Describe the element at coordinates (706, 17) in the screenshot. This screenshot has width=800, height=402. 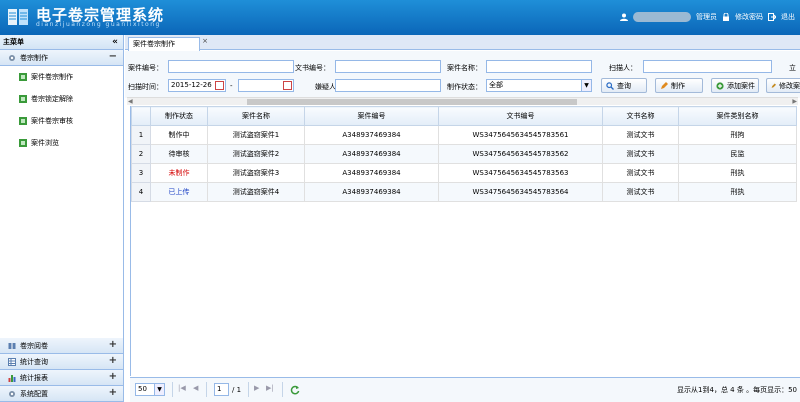
I see `home-link: 管理员` at that location.